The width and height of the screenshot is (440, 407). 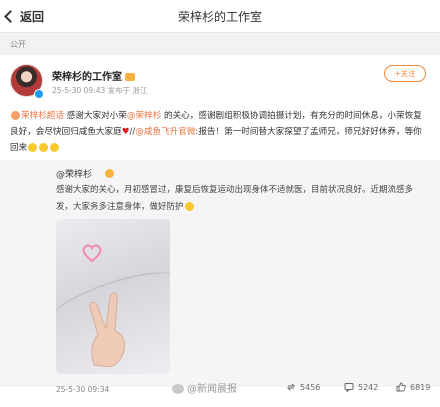 I want to click on repost-count-value: 5456, so click(x=310, y=387).